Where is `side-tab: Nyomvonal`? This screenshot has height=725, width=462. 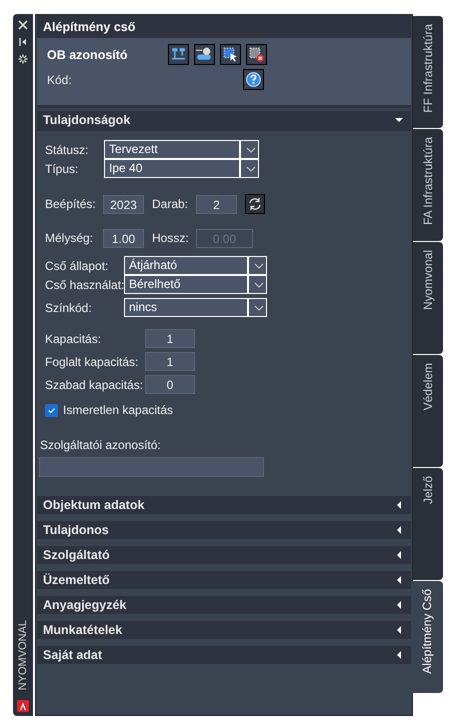 side-tab: Nyomvonal is located at coordinates (428, 298).